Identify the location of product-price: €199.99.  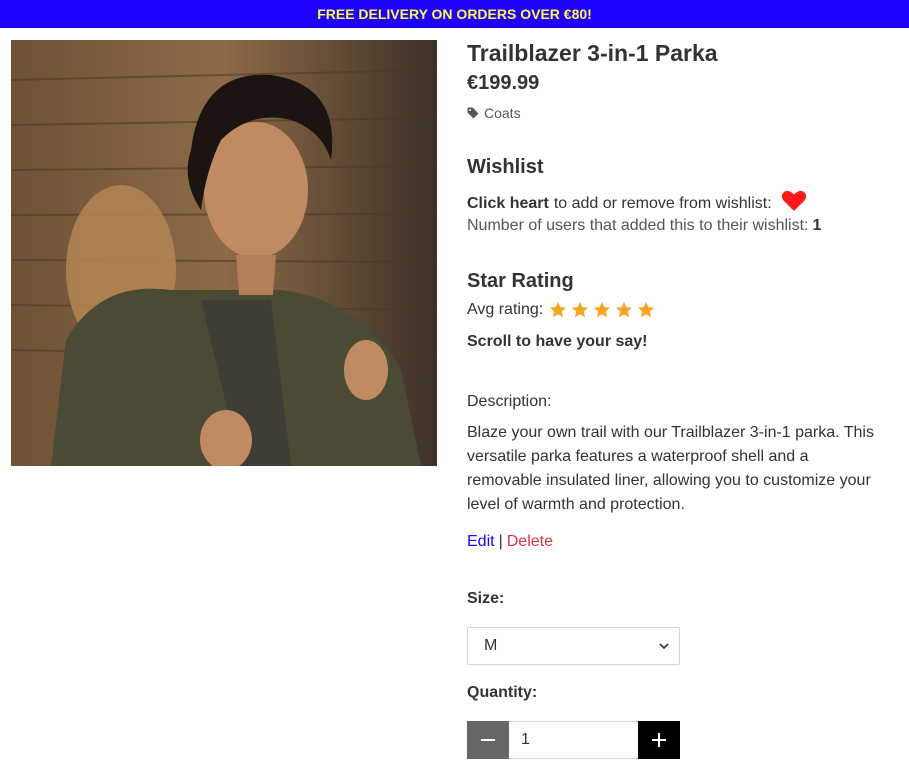
(503, 83).